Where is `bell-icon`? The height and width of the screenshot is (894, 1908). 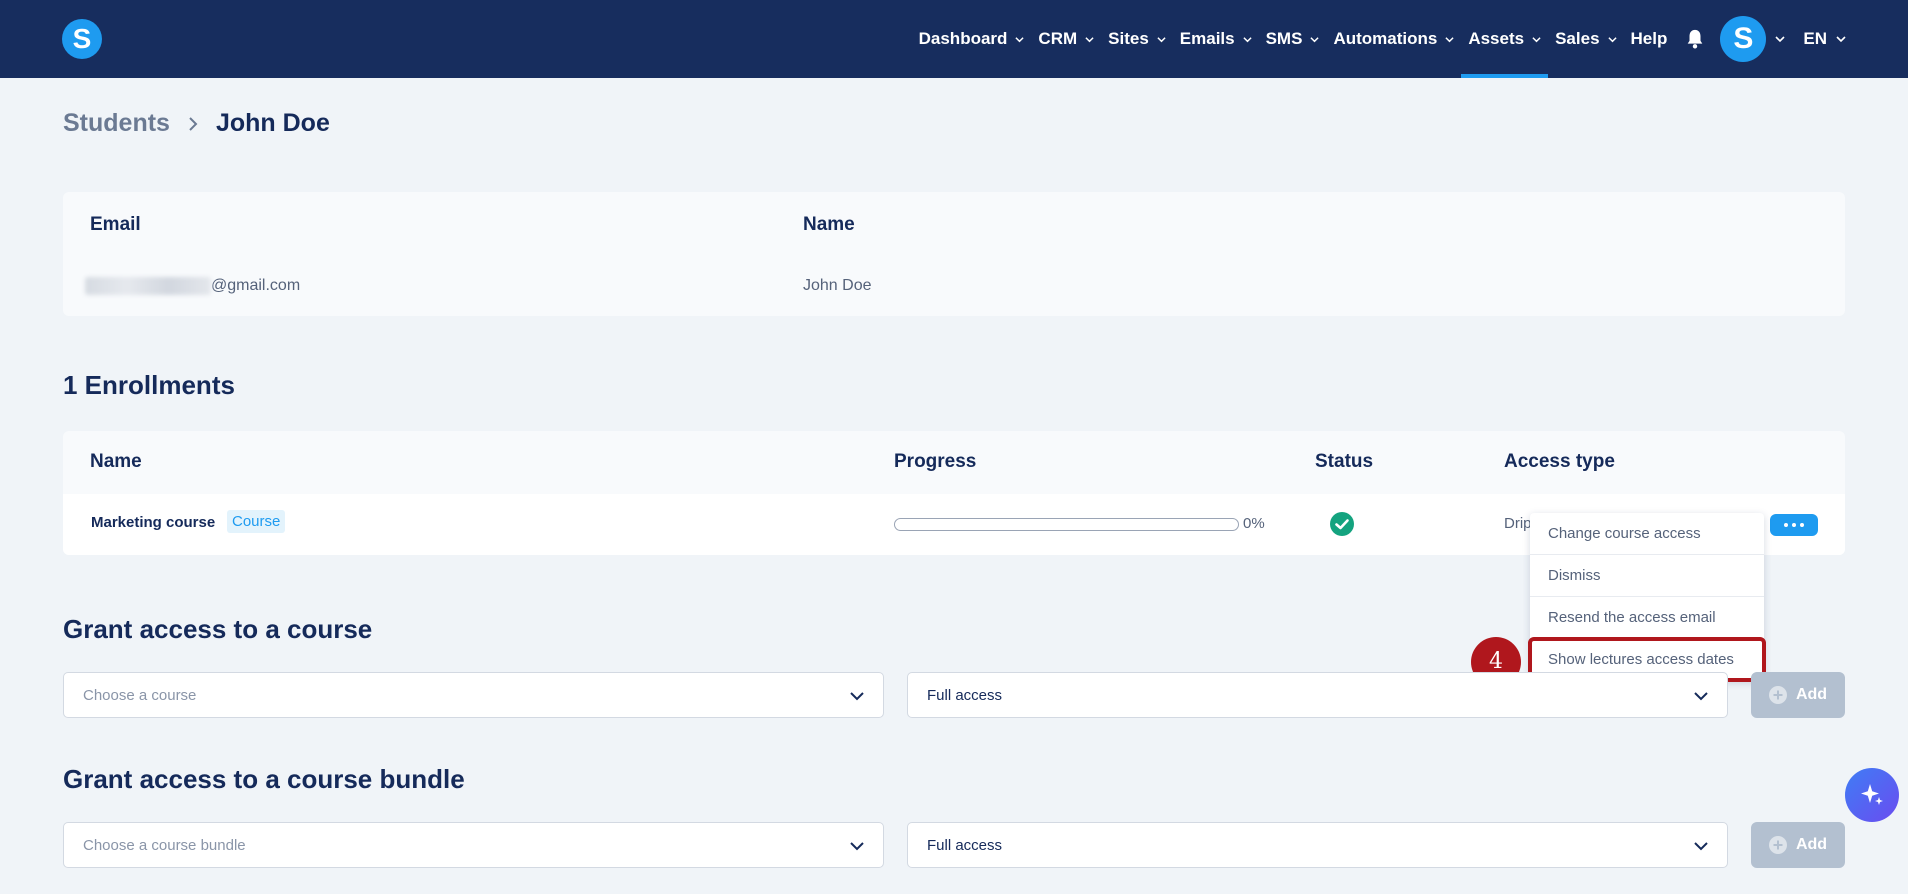 bell-icon is located at coordinates (1695, 39).